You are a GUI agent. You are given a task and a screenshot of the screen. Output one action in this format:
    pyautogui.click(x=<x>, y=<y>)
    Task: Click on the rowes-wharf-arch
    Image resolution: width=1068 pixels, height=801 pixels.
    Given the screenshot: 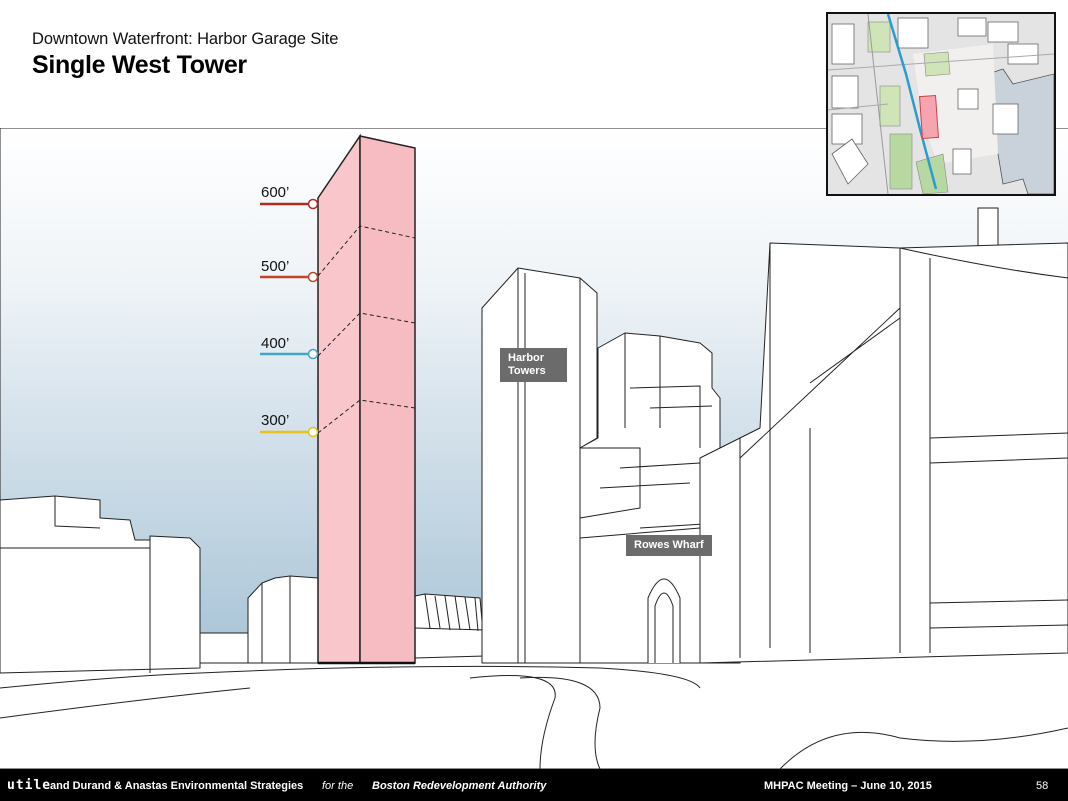 What is the action you would take?
    pyautogui.click(x=664, y=620)
    